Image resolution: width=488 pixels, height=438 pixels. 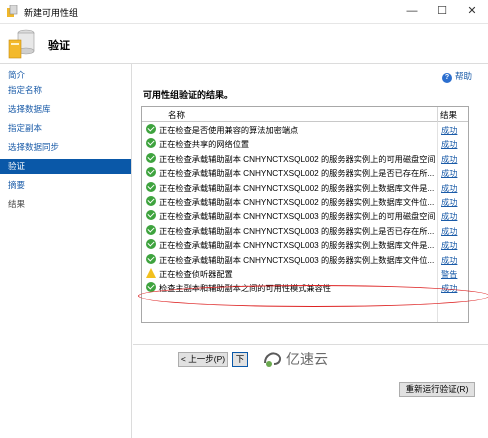 I want to click on sidebar-item-validation: 验证, so click(x=65, y=166).